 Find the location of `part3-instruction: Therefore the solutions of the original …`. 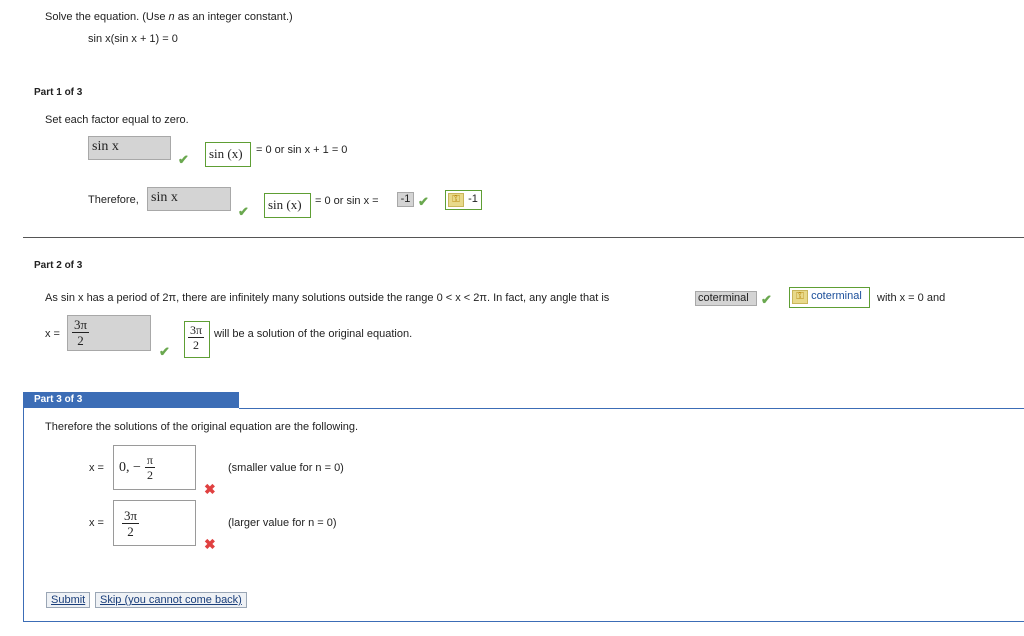

part3-instruction: Therefore the solutions of the original … is located at coordinates (202, 427).